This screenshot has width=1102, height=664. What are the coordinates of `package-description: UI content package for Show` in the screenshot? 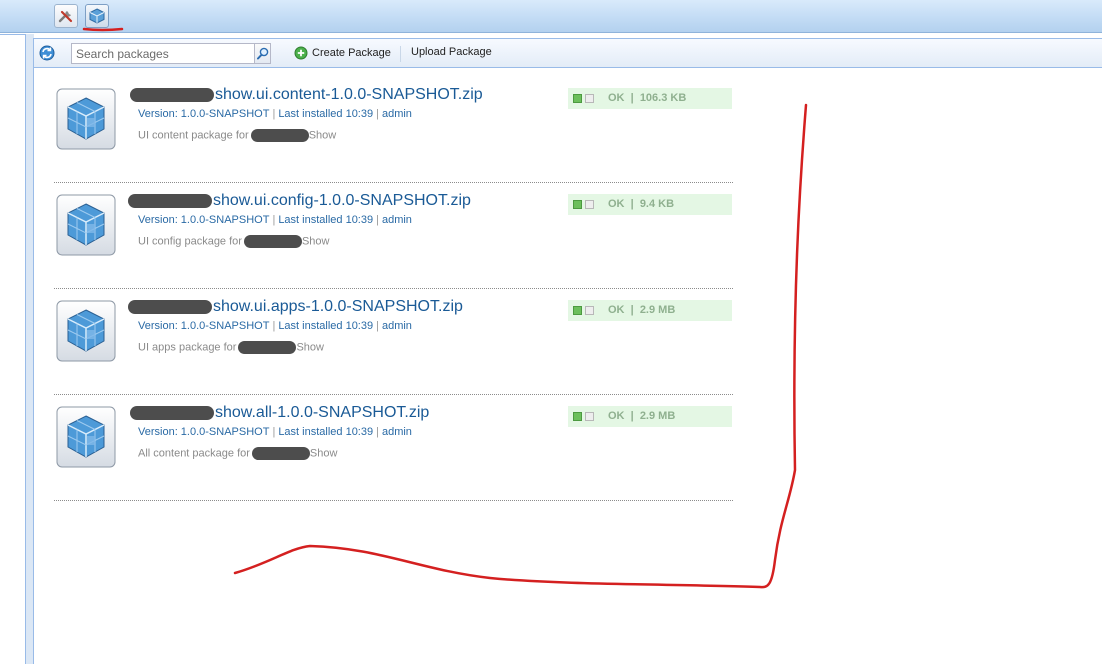 It's located at (237, 135).